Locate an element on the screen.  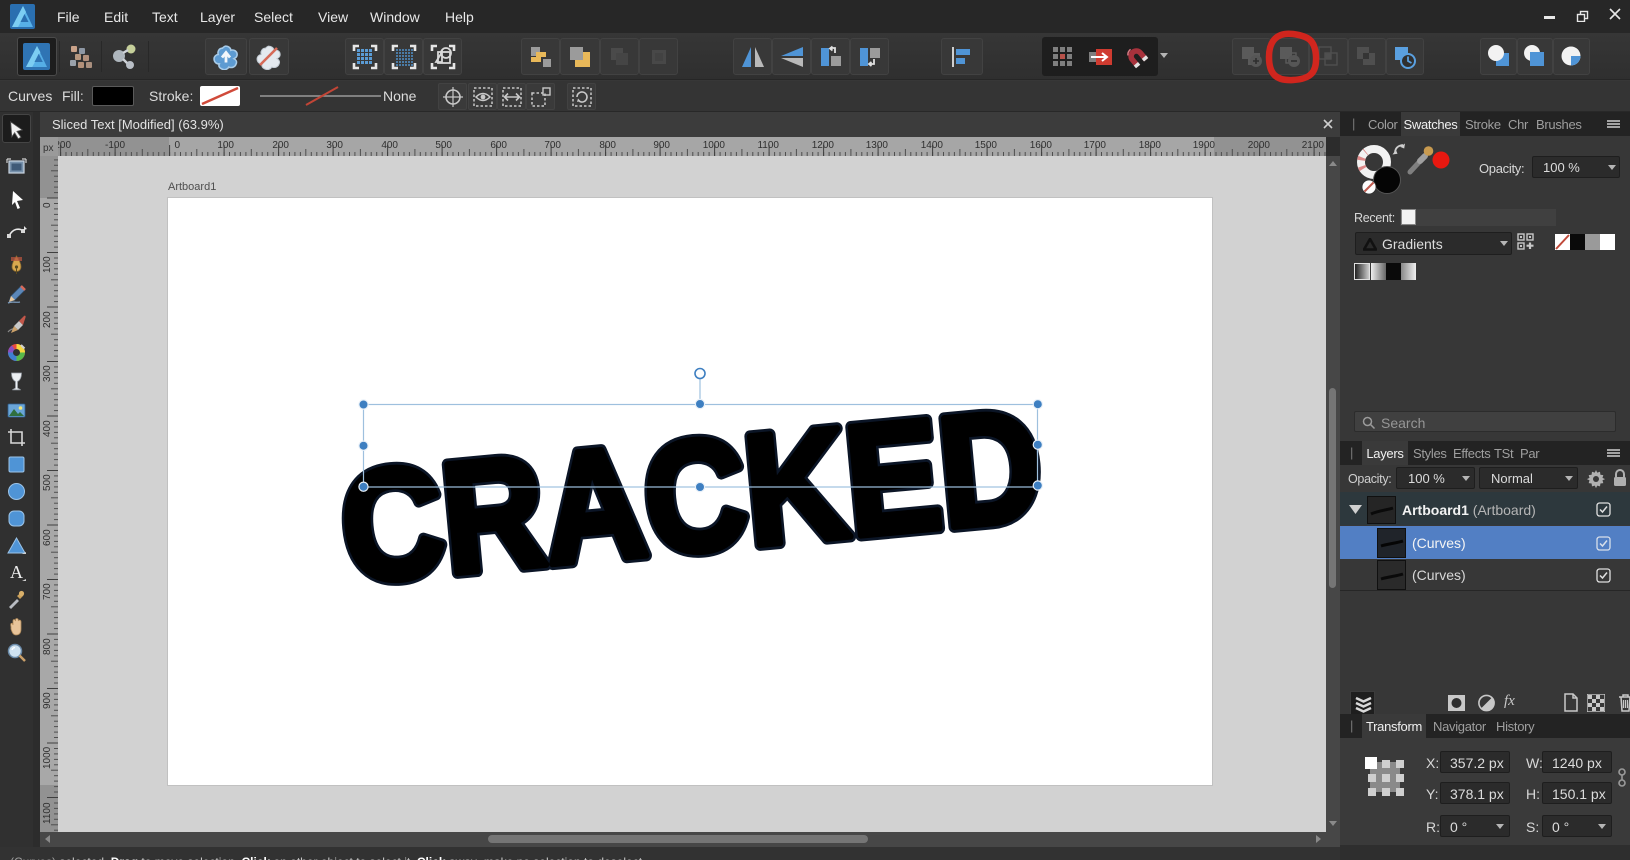
svg-text: CRACKED is located at coordinates (691, 495).